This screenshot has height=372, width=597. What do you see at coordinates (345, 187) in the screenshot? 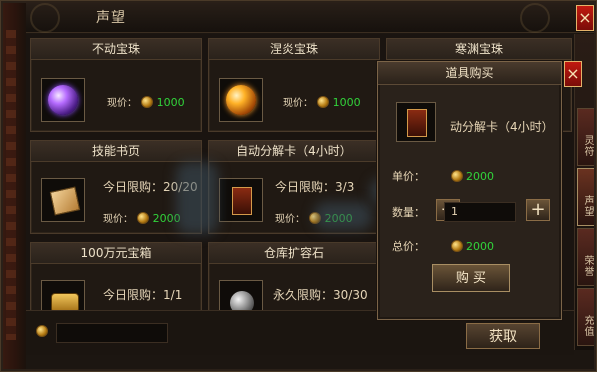
I see `limit-value: 3/3` at bounding box center [345, 187].